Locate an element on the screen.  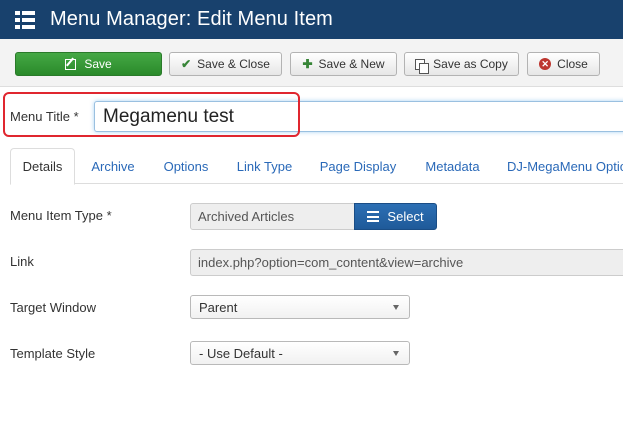
page-header: Menu Manager: Edit Menu Item is located at coordinates (311, 19).